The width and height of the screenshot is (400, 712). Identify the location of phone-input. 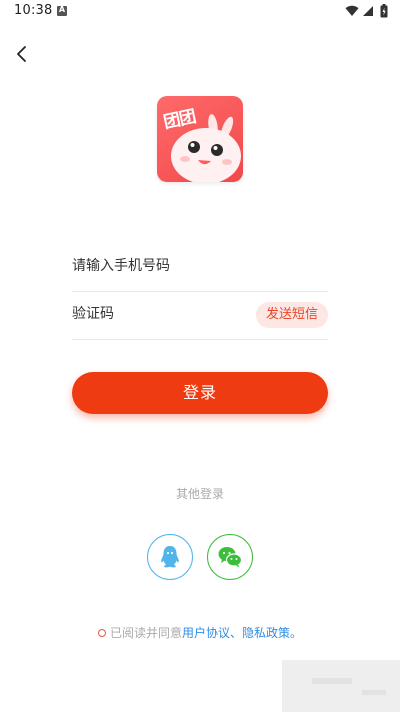
(162, 266).